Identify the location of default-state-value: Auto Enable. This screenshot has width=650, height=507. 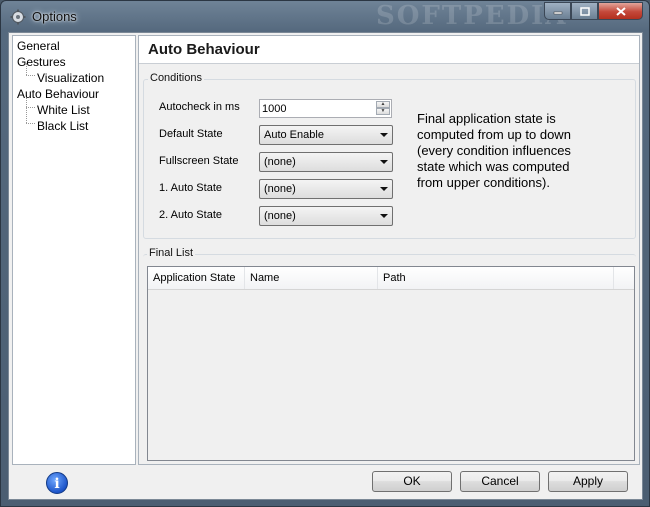
(294, 135).